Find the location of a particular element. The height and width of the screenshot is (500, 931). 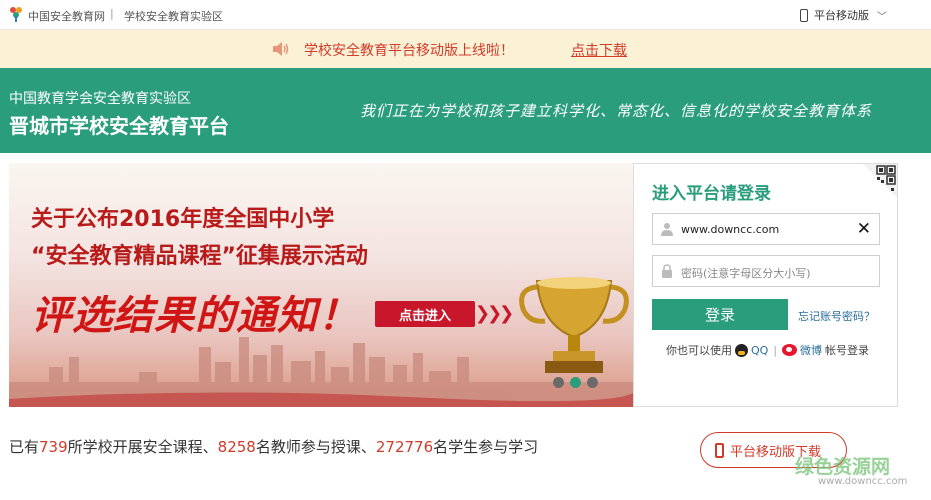

banner-enter-button: 点击进入 is located at coordinates (425, 314).